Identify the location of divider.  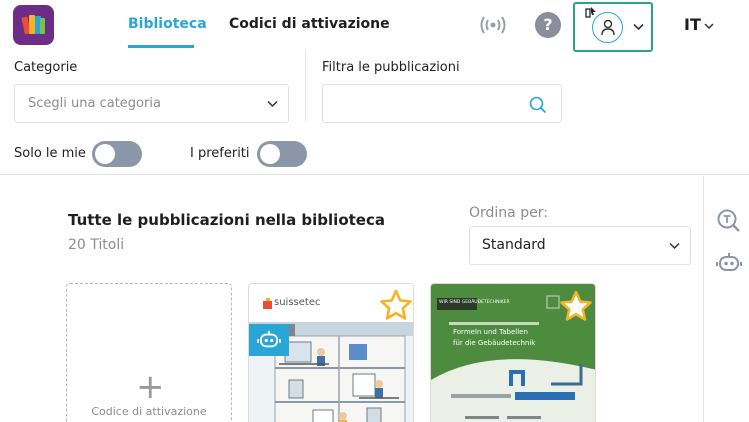
(305, 85).